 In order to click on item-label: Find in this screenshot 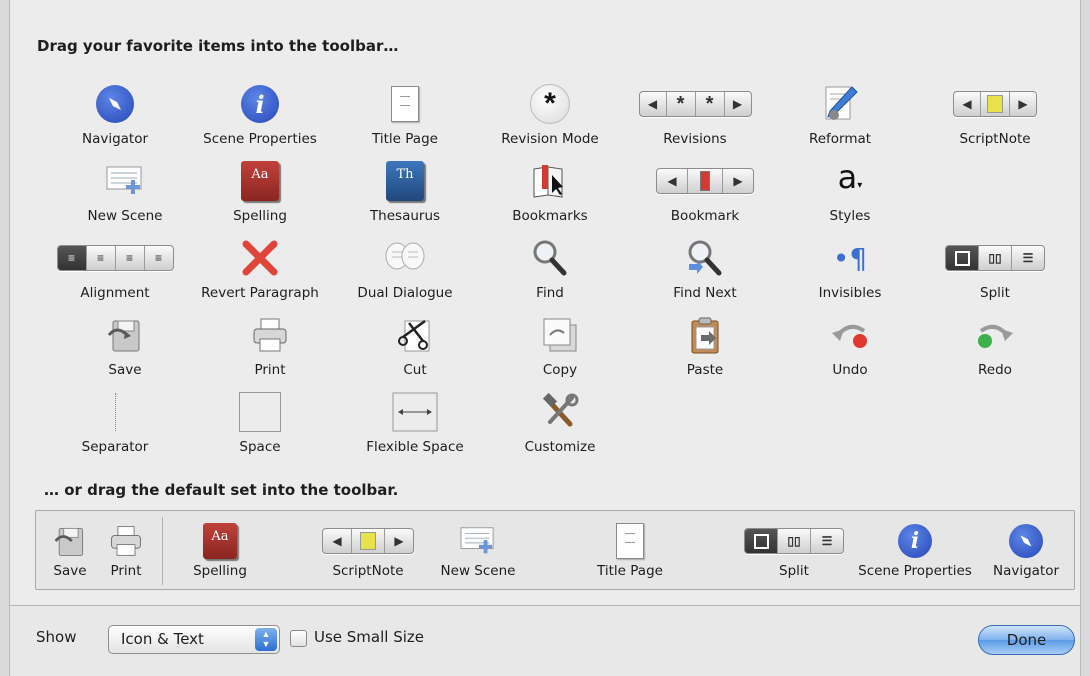, I will do `click(550, 293)`.